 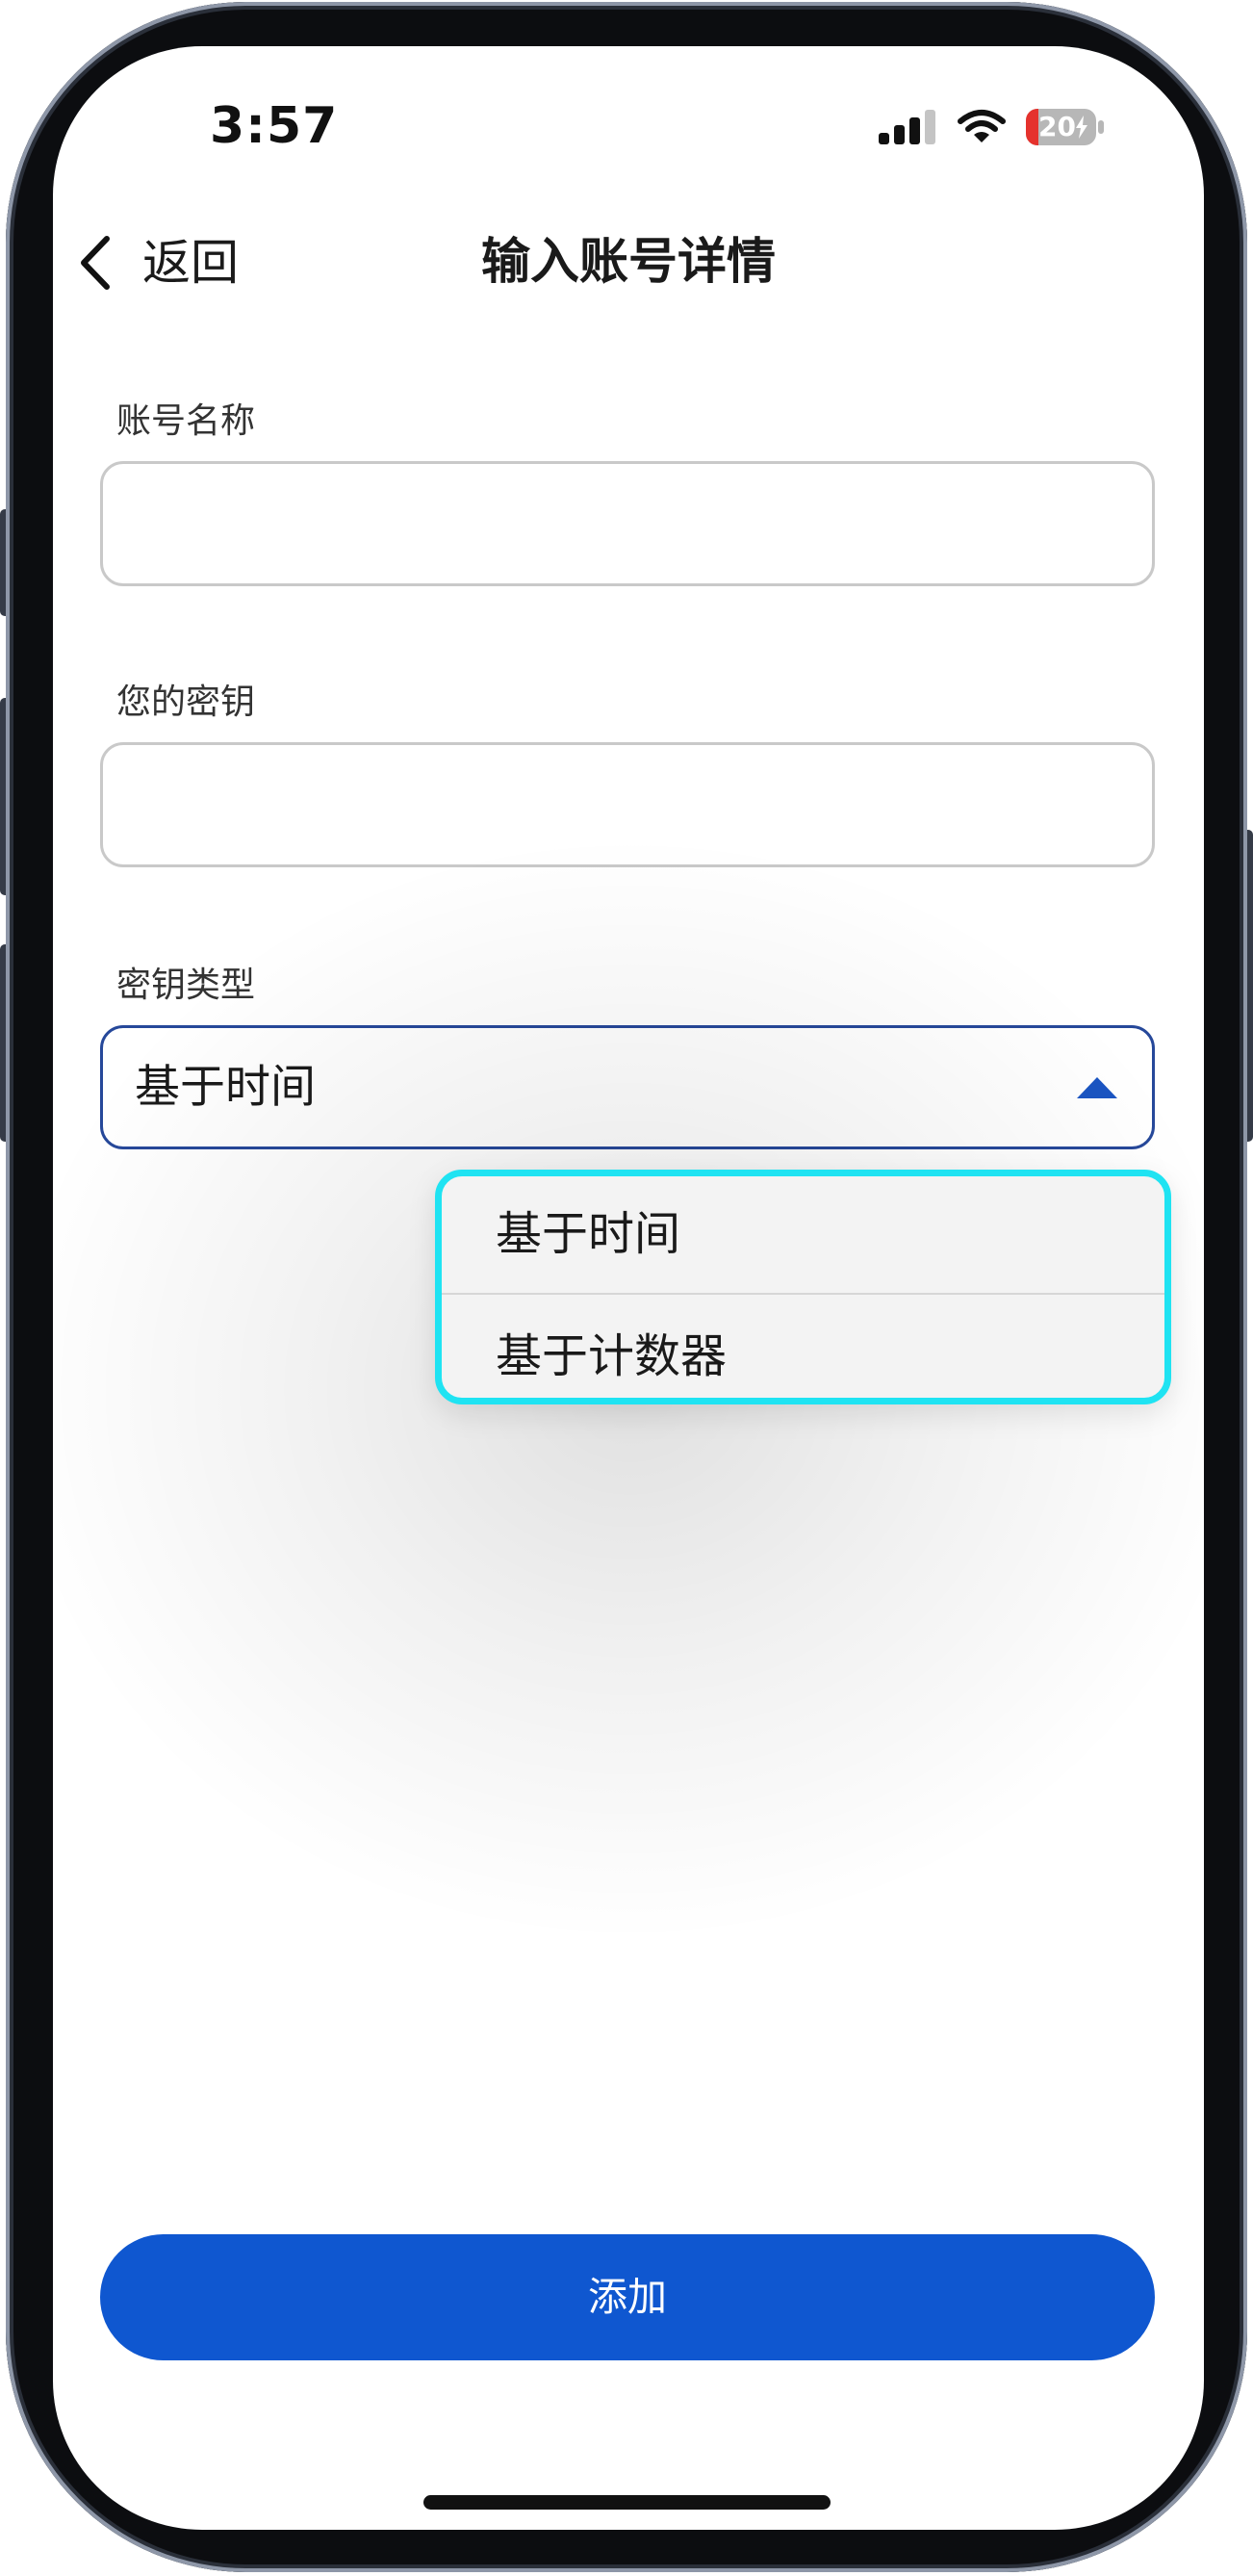 I want to click on account-name-label: 账号名称, so click(x=186, y=421).